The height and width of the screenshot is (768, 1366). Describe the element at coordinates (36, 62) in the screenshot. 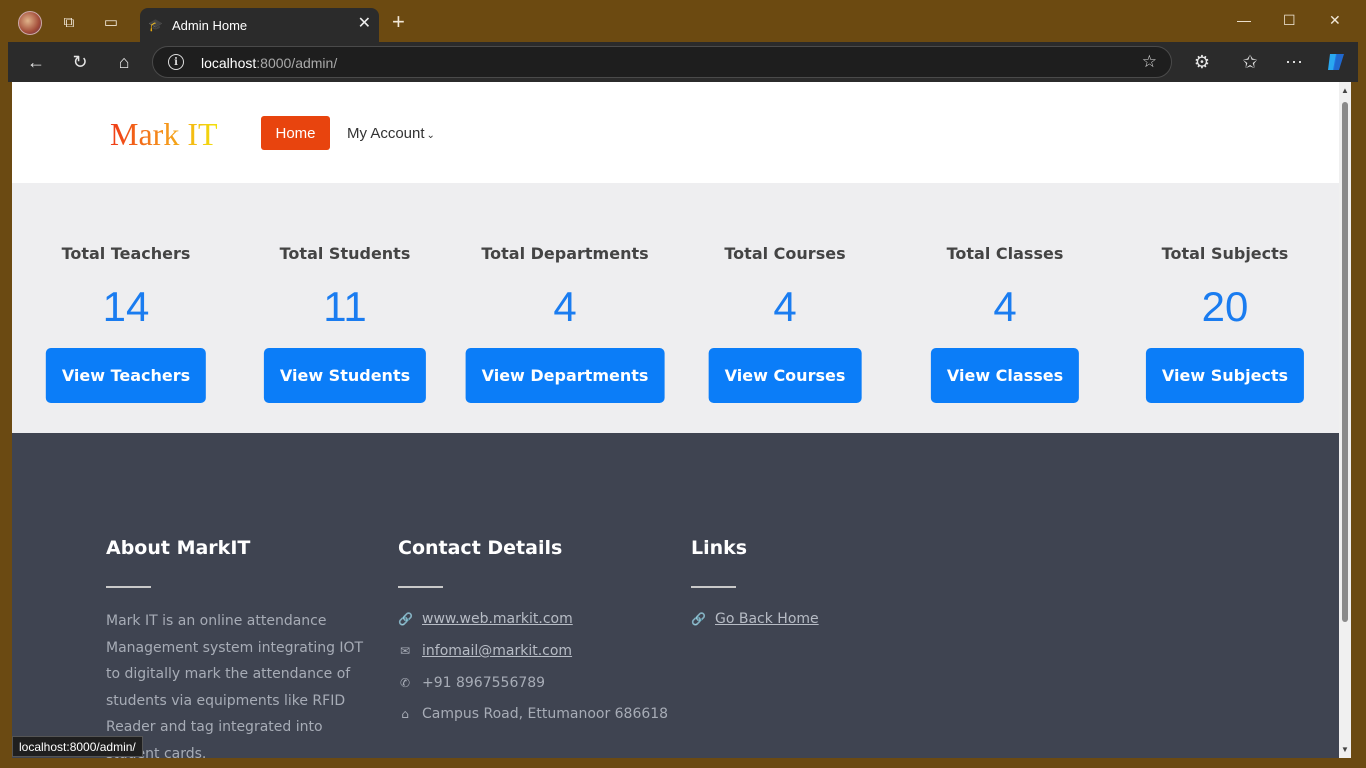

I see `back-icon: ←` at that location.